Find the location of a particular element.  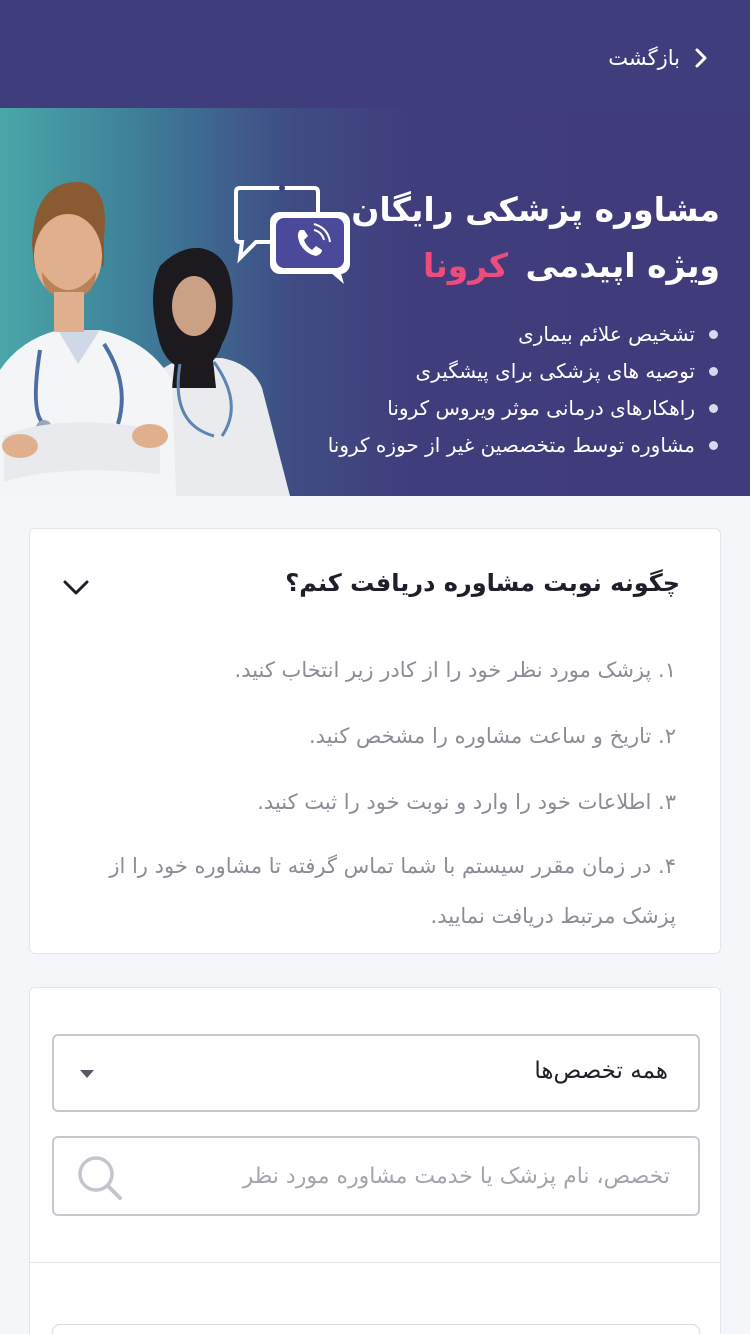

search-box is located at coordinates (376, 1176).